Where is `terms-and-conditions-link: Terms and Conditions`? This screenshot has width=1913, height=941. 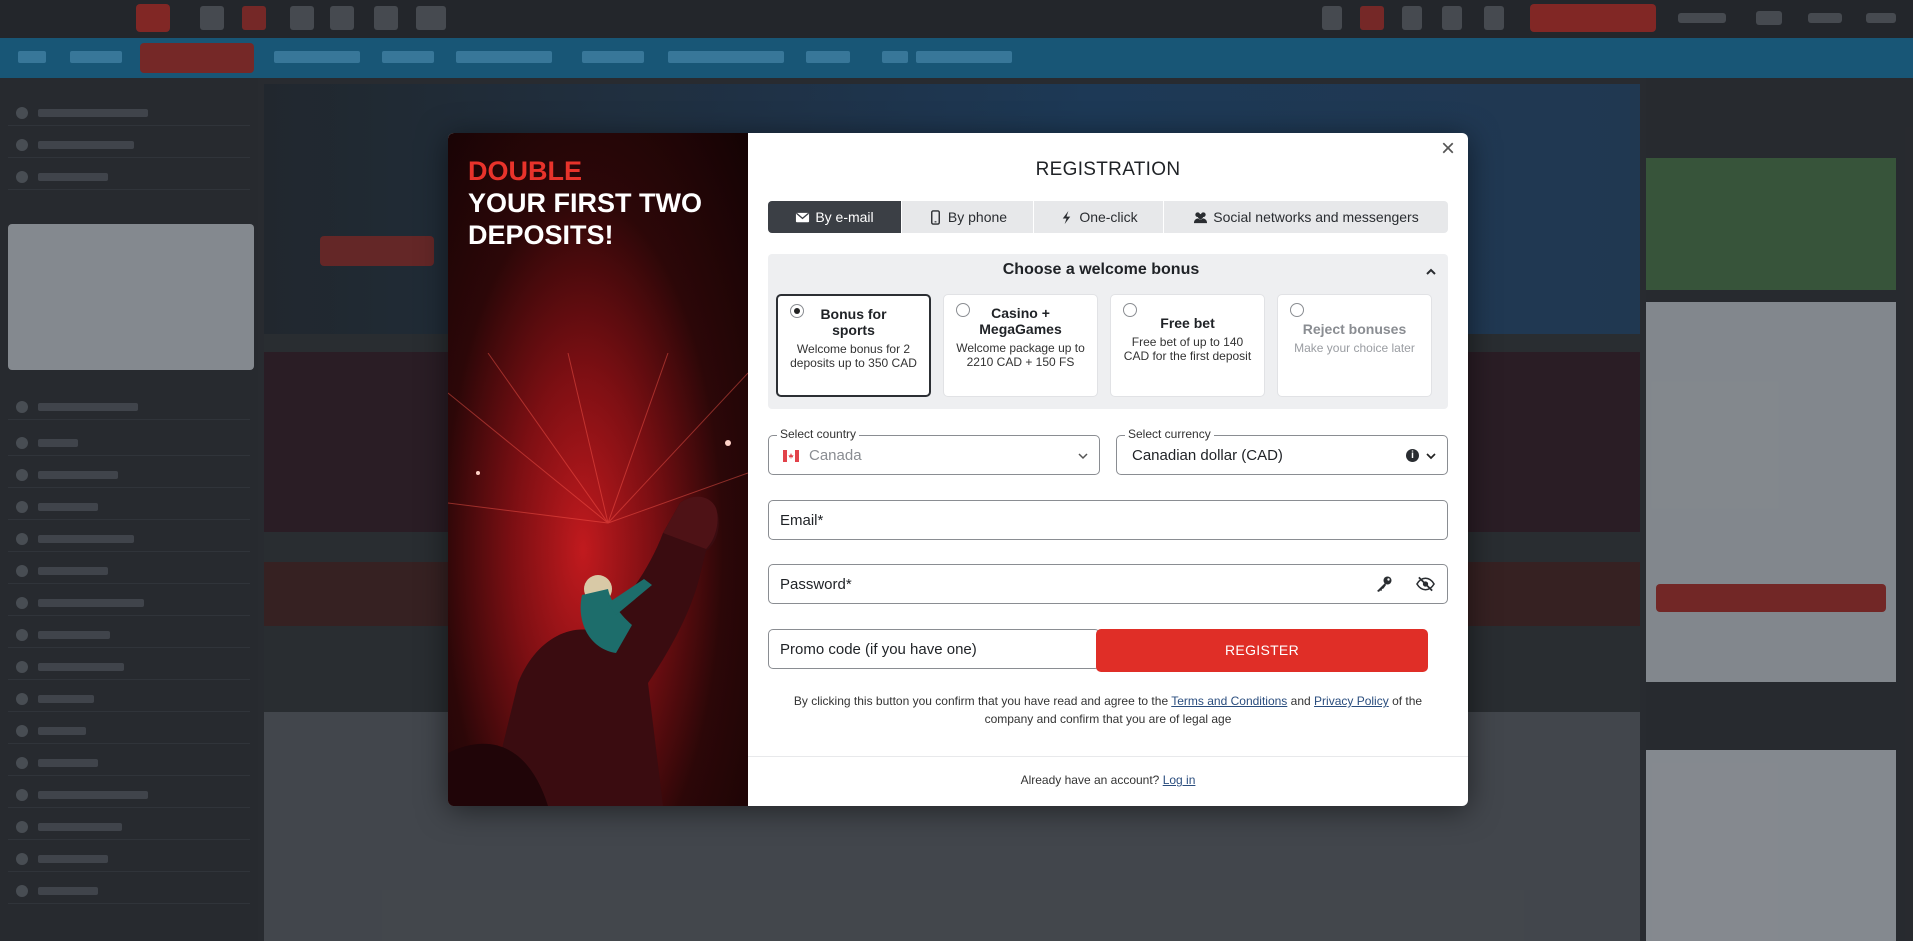
terms-and-conditions-link: Terms and Conditions is located at coordinates (1229, 701).